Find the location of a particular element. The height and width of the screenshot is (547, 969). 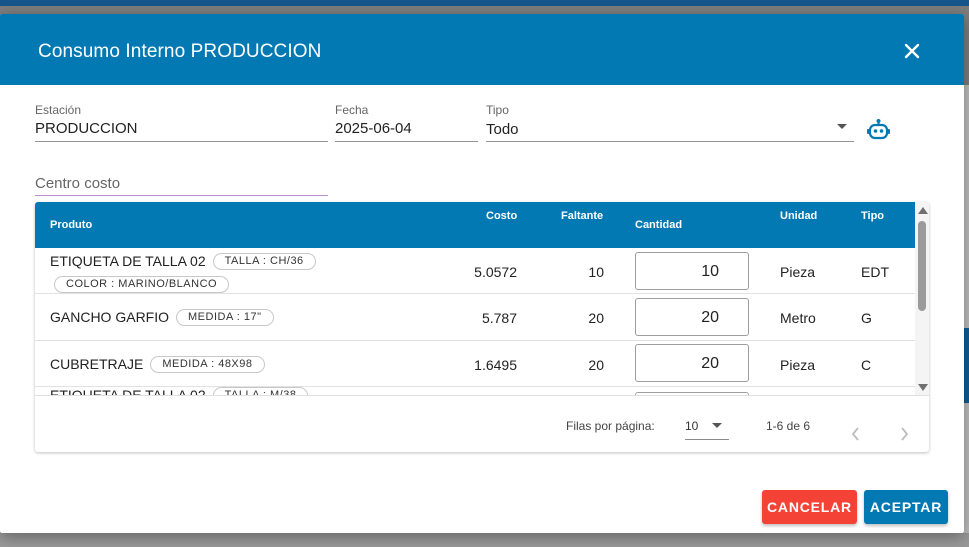

scroll-down-arrow-icon is located at coordinates (923, 387).